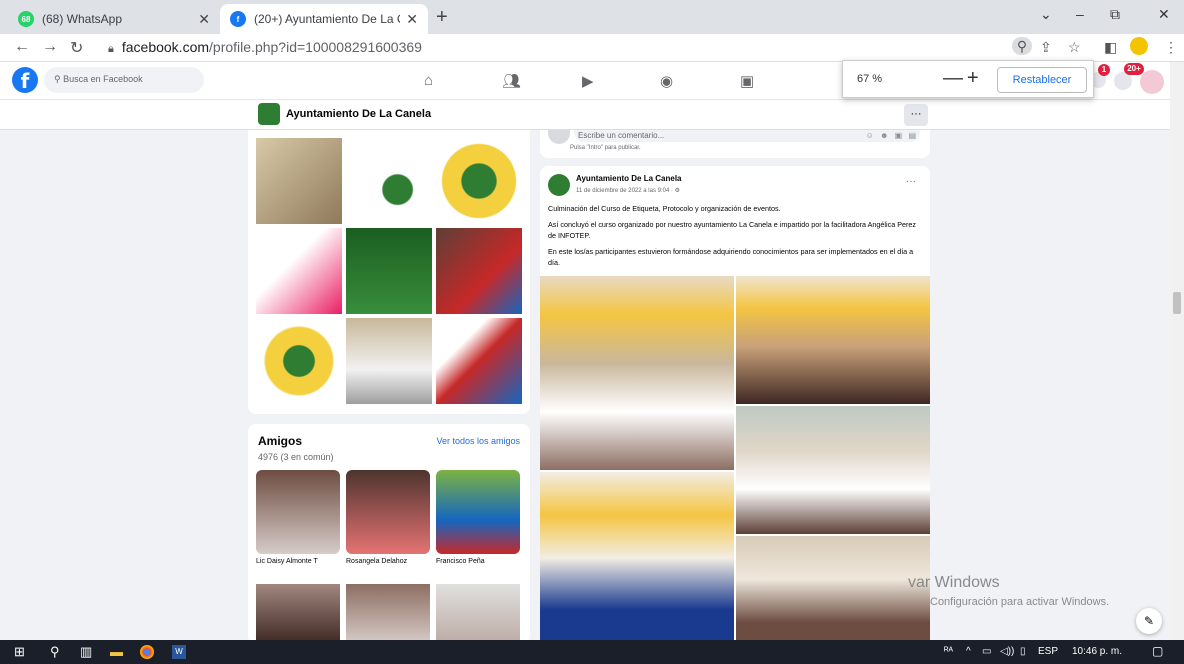  What do you see at coordinates (76, 48) in the screenshot?
I see `reload-icon: ↻` at bounding box center [76, 48].